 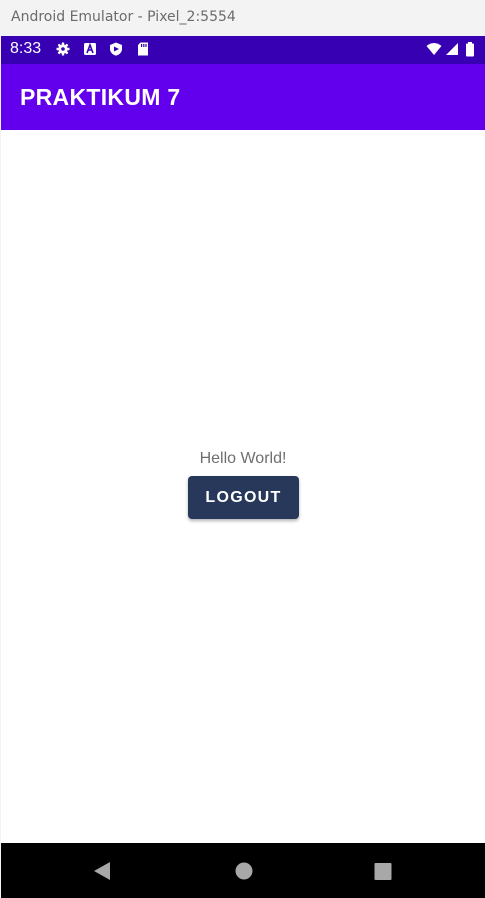 I want to click on logout-button: LOGOUT, so click(x=243, y=497).